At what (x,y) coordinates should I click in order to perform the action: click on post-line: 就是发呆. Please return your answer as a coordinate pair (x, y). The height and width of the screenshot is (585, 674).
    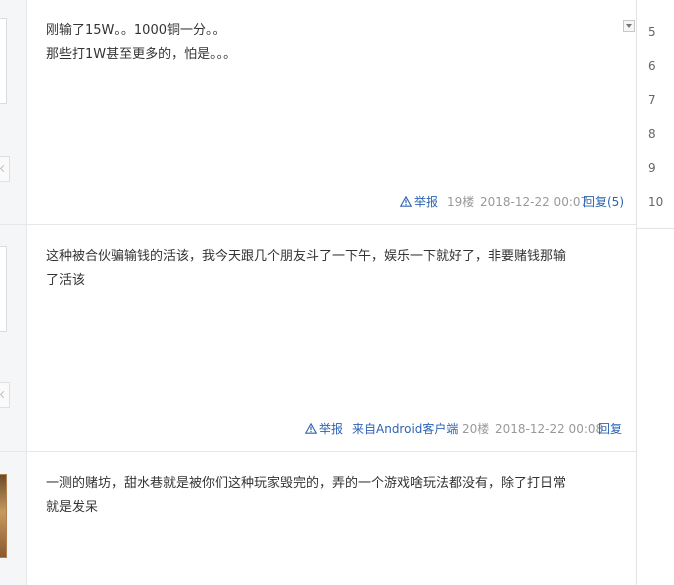
    Looking at the image, I should click on (72, 507).